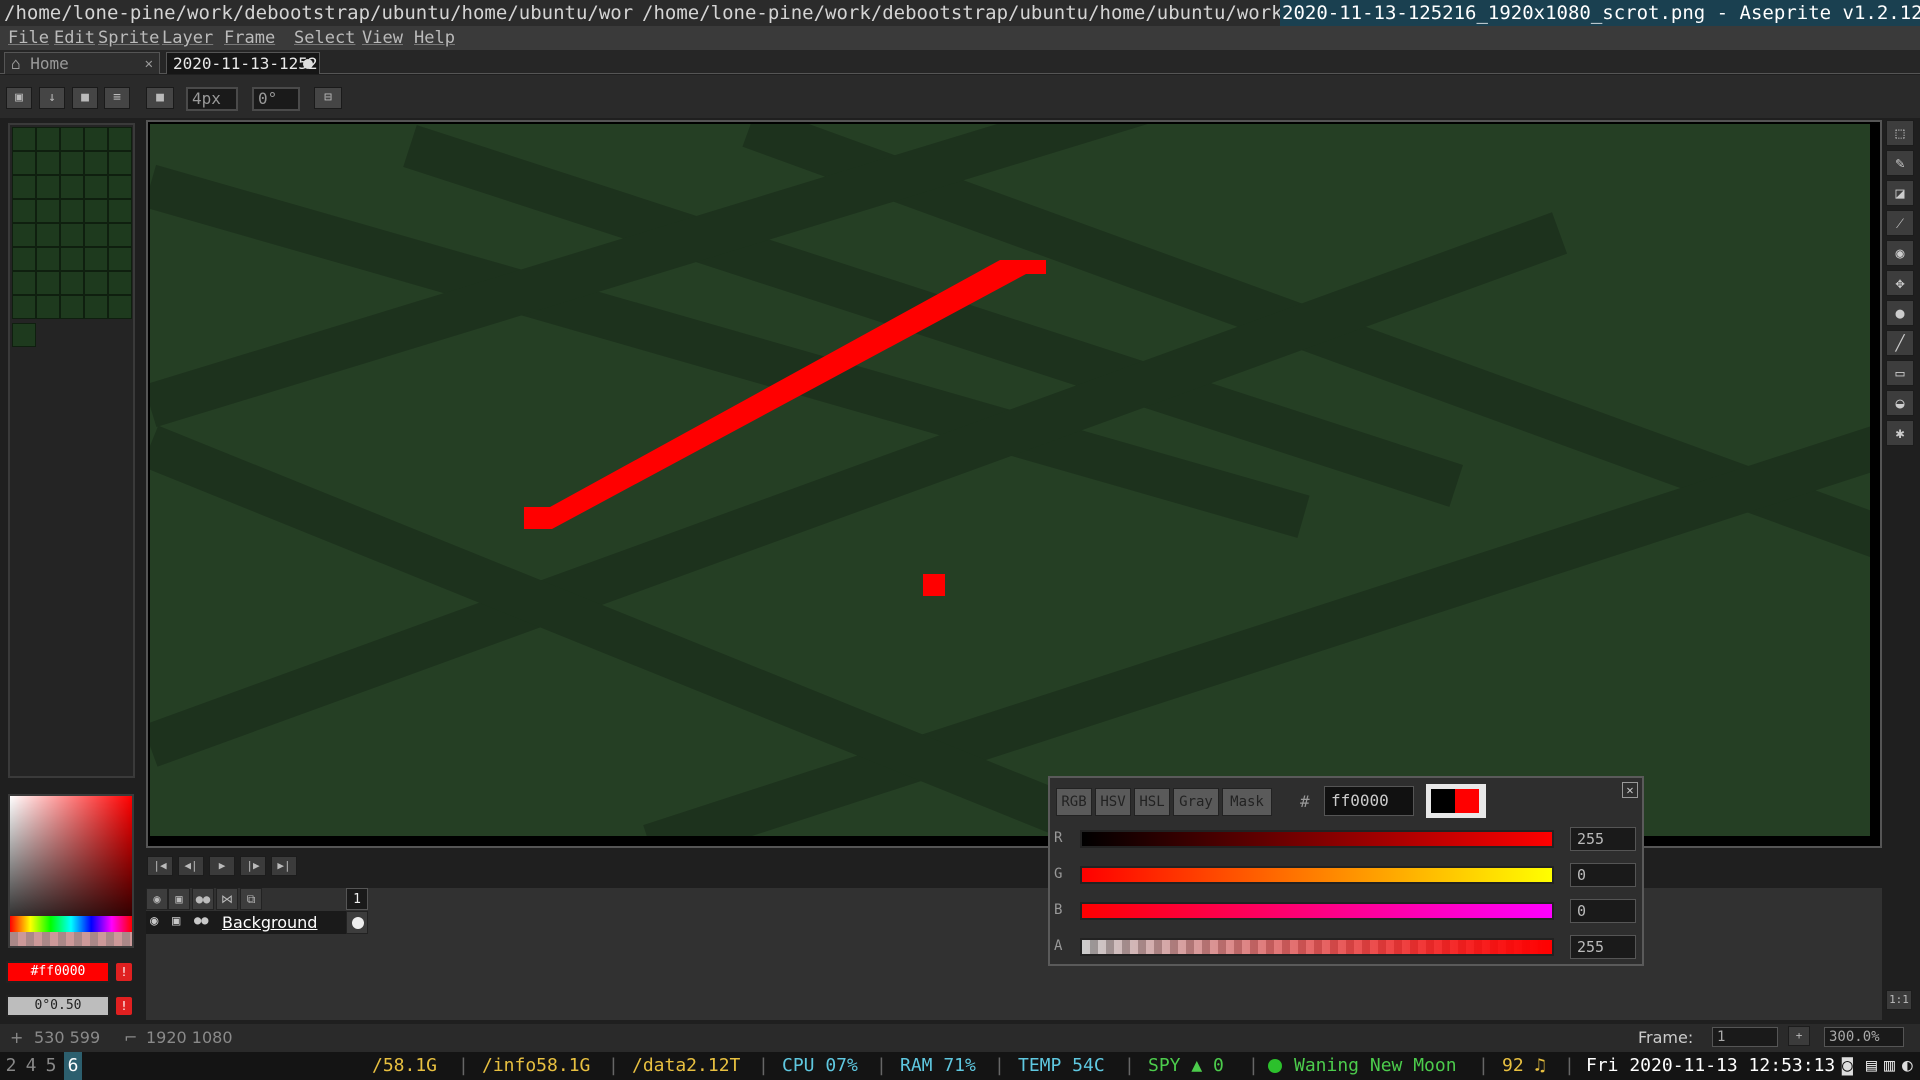 Image resolution: width=1920 pixels, height=1080 pixels. What do you see at coordinates (1871, 1066) in the screenshot?
I see `clipboard-icon: ▤` at bounding box center [1871, 1066].